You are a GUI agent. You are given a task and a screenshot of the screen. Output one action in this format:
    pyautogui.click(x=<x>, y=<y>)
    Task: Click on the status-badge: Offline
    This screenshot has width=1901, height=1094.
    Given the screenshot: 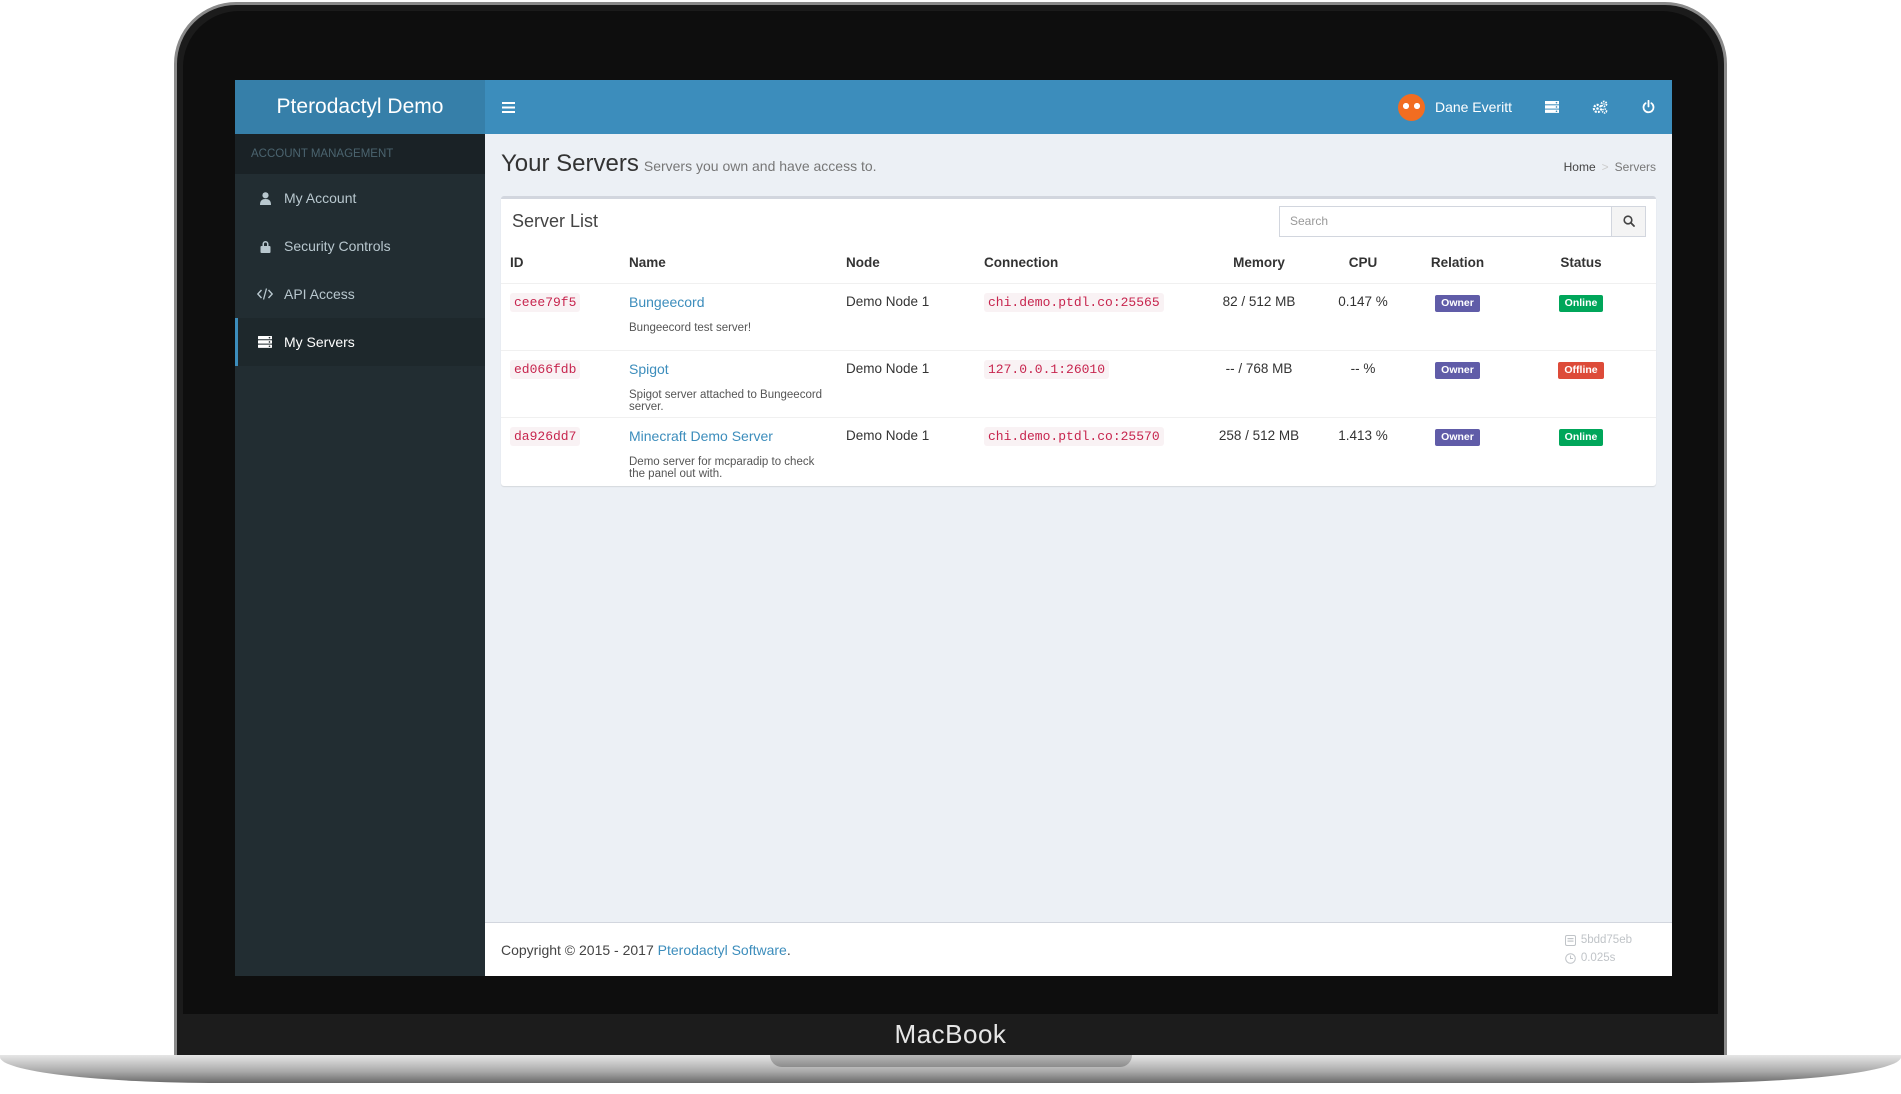 What is the action you would take?
    pyautogui.click(x=1581, y=370)
    